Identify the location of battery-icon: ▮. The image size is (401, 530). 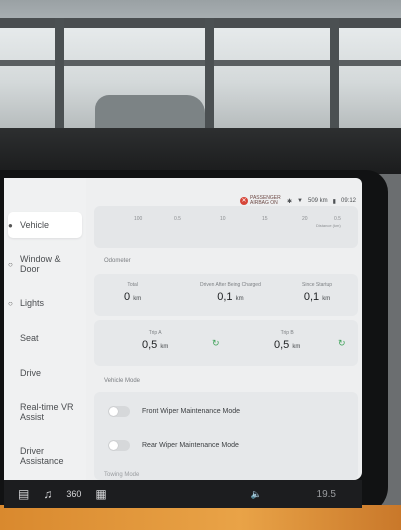
(334, 201).